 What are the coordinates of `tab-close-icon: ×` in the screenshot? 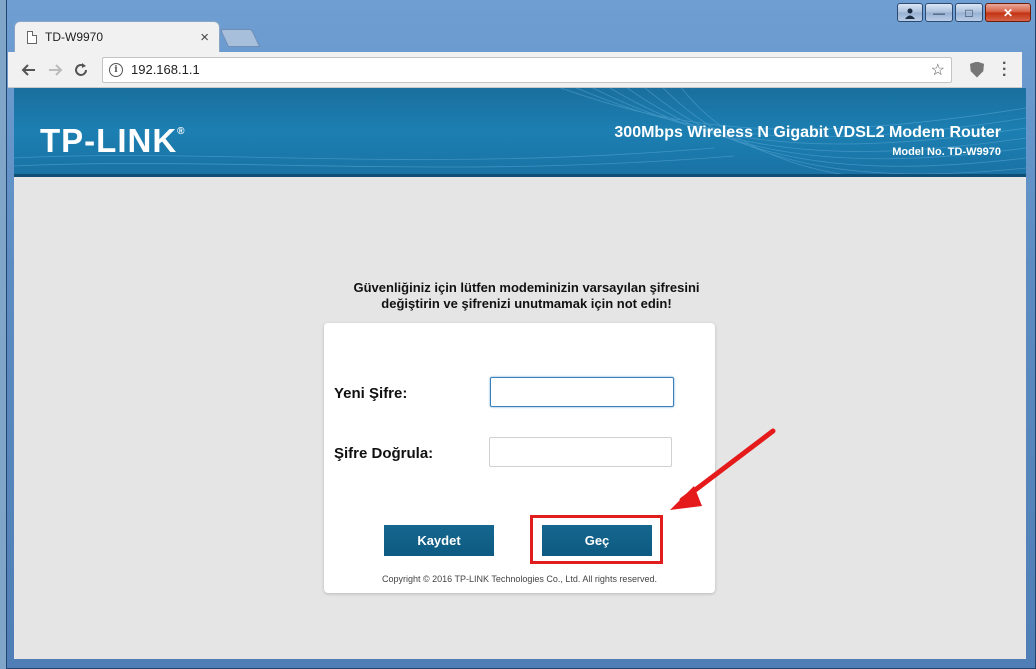 It's located at (204, 37).